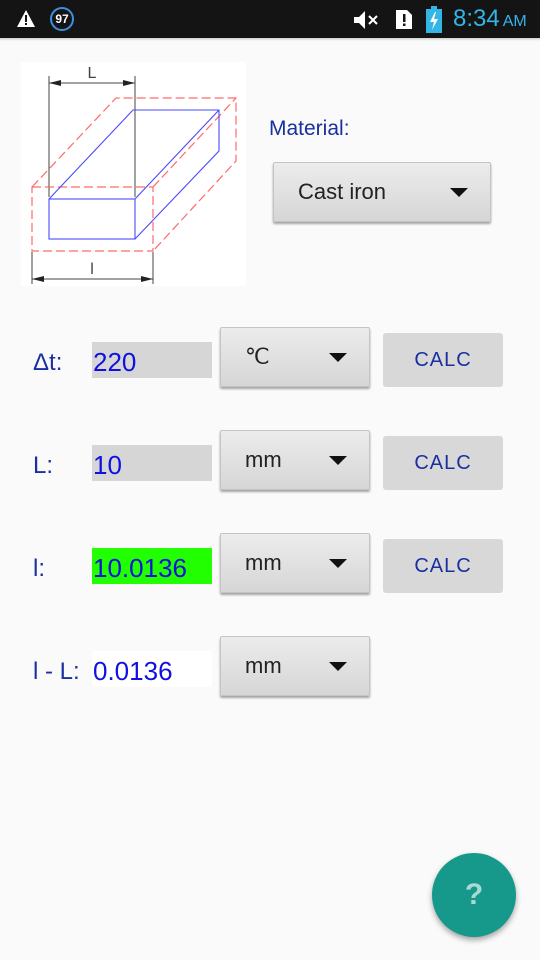  Describe the element at coordinates (56, 671) in the screenshot. I see `difference-label: l - L:` at that location.